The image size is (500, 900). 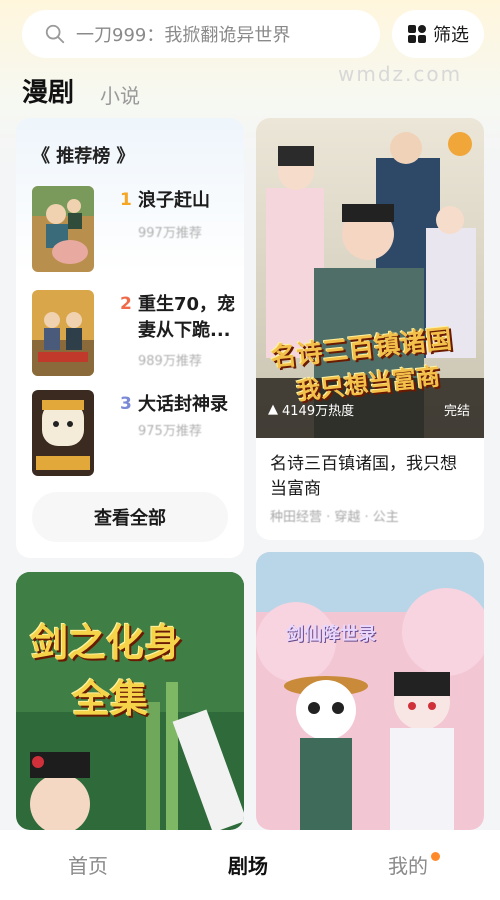 I want to click on filter-label: 筛选, so click(x=451, y=35).